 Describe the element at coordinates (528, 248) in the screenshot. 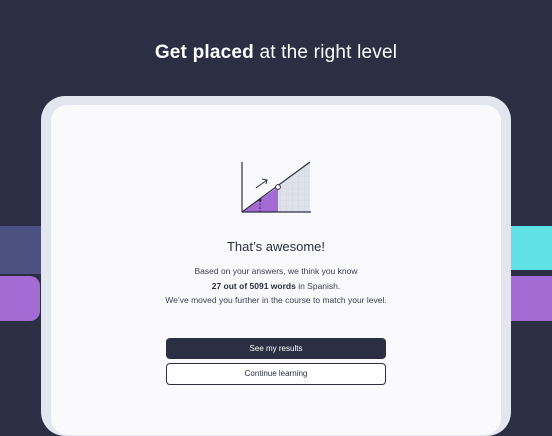

I see `decorative-stripe-right-cyan` at that location.